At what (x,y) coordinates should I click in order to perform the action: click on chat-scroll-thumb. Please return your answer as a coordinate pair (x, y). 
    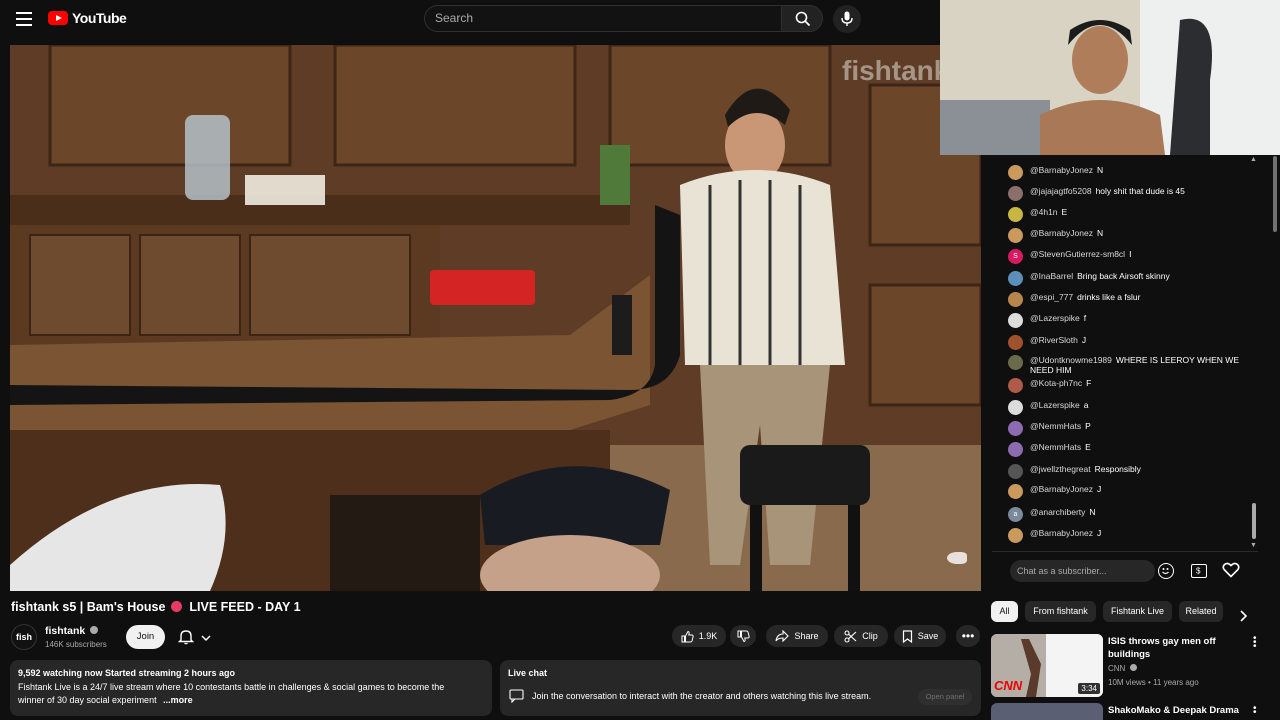
    Looking at the image, I should click on (1254, 521).